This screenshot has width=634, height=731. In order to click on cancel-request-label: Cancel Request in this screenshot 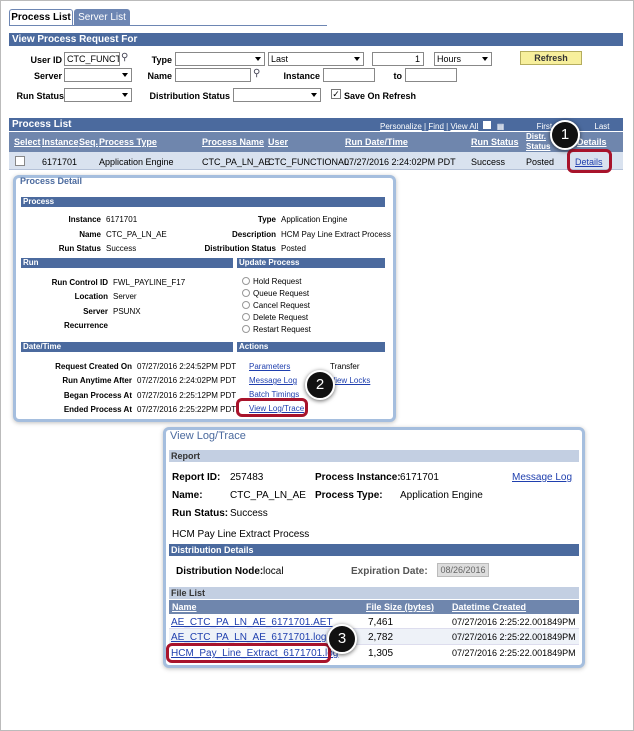, I will do `click(281, 305)`.